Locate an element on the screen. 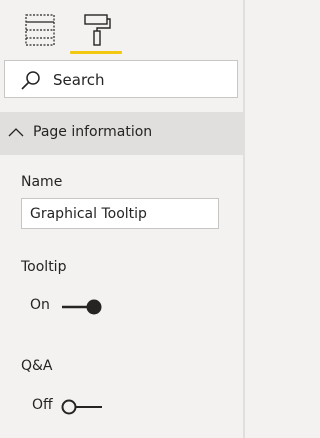  active-tab-indicator is located at coordinates (96, 52).